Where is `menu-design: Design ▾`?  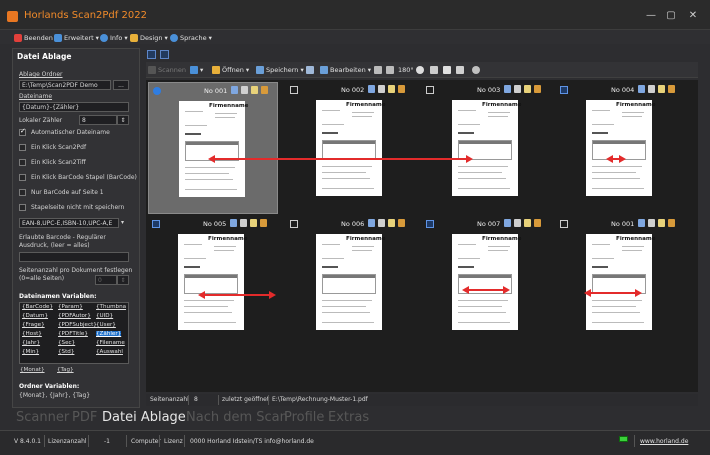
menu-design: Design ▾ is located at coordinates (149, 37).